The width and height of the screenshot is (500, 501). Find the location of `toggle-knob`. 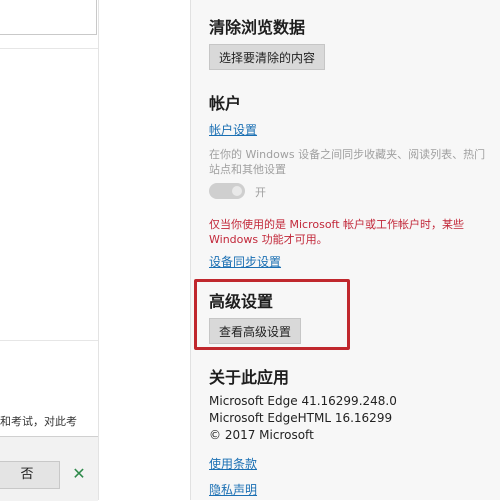

toggle-knob is located at coordinates (237, 191).